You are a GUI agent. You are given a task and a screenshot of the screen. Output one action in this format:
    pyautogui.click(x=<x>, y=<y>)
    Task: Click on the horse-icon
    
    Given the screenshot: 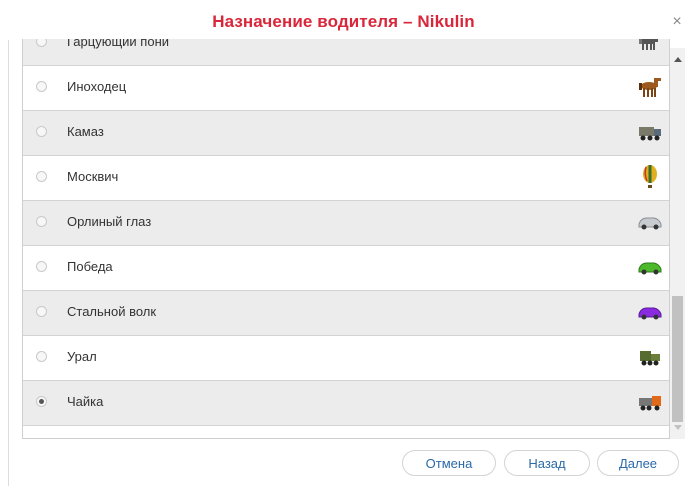 What is the action you would take?
    pyautogui.click(x=650, y=87)
    